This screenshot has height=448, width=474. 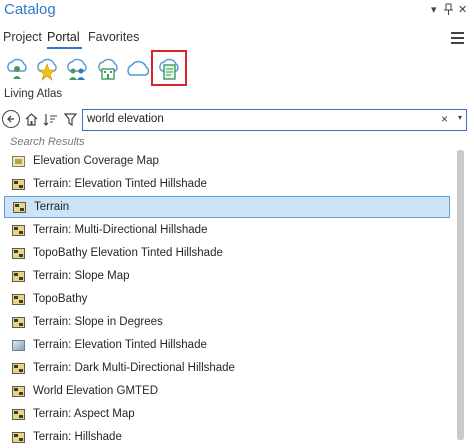 I want to click on result-item-label: Terrain: Multi-Directional Hillshade, so click(x=120, y=230).